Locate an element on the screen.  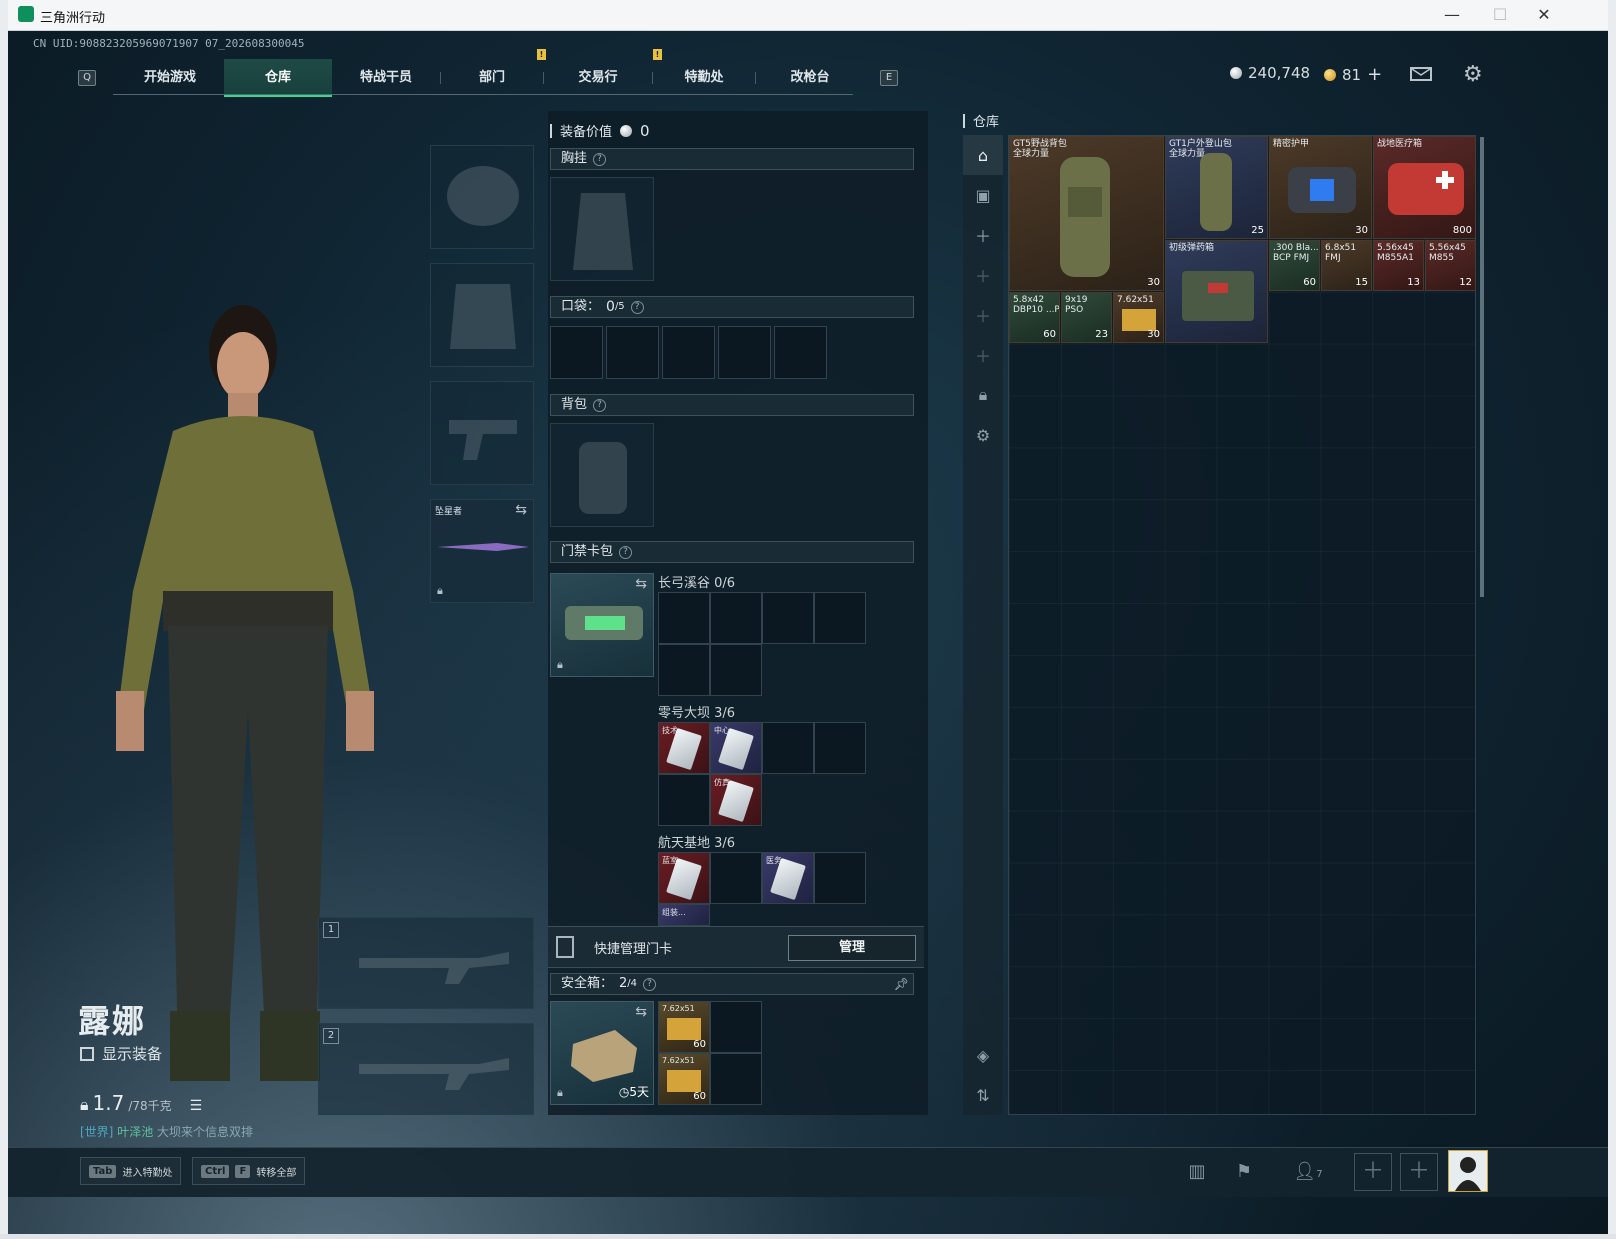
manage-button: 管理 is located at coordinates (852, 948).